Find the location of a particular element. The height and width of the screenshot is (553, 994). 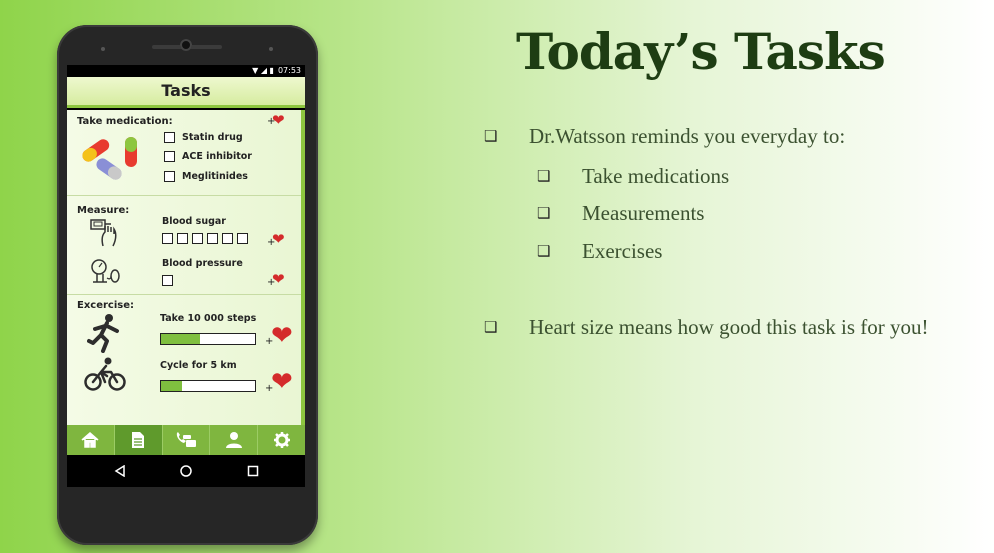

blood-pressure-checkbox is located at coordinates (167, 280).